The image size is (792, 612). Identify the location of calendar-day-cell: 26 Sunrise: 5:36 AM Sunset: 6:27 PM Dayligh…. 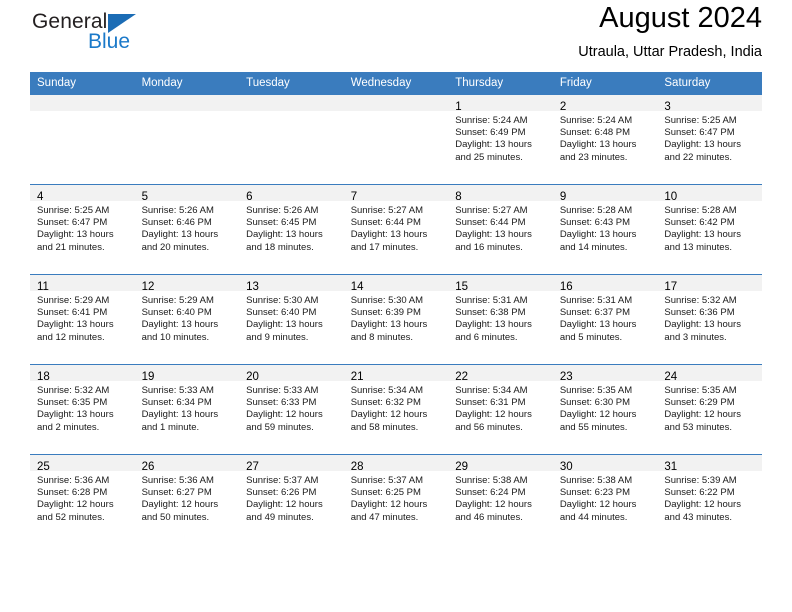
(187, 499).